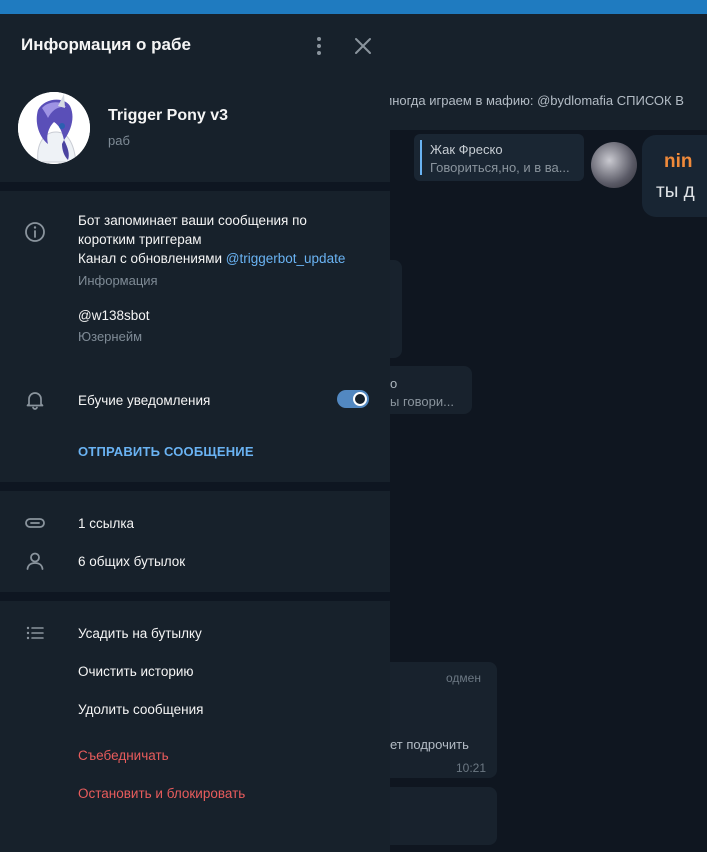 The width and height of the screenshot is (707, 852). Describe the element at coordinates (35, 401) in the screenshot. I see `bell-icon` at that location.